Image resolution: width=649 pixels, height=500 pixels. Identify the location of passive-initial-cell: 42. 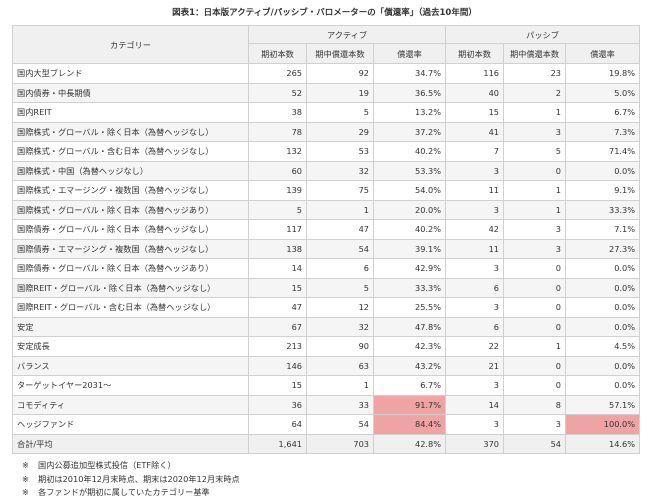
(475, 229).